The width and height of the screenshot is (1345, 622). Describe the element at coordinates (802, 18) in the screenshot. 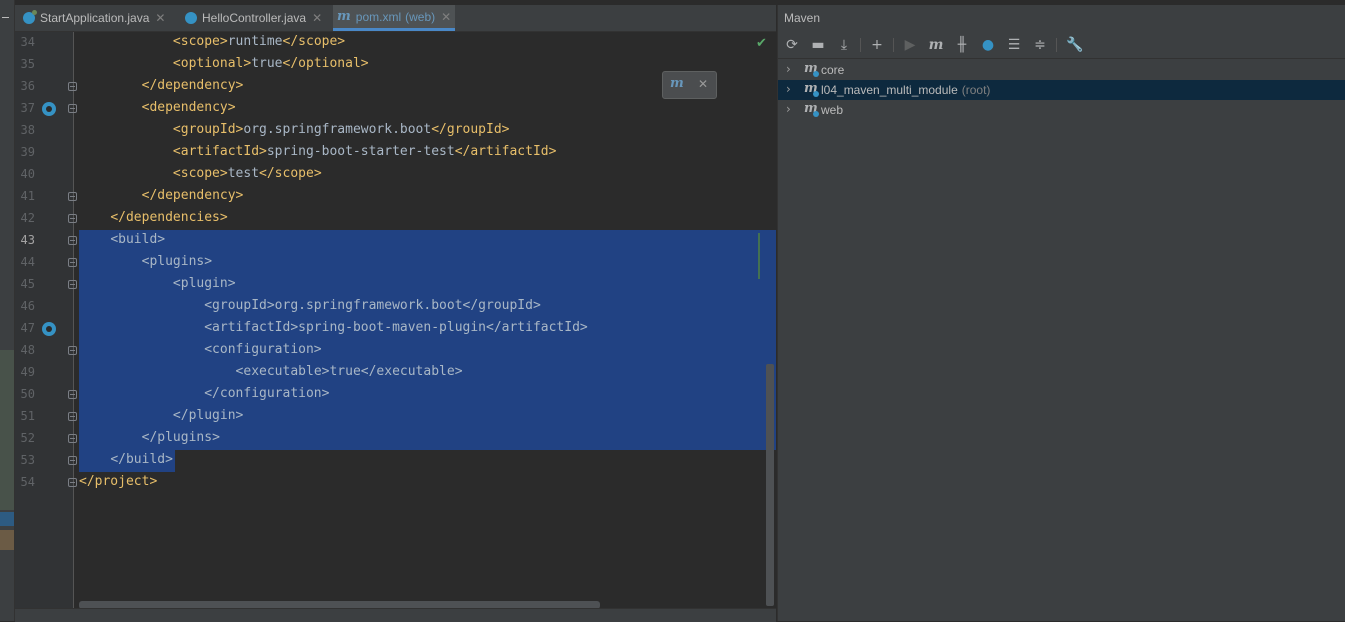

I see `panel-title: Maven` at that location.